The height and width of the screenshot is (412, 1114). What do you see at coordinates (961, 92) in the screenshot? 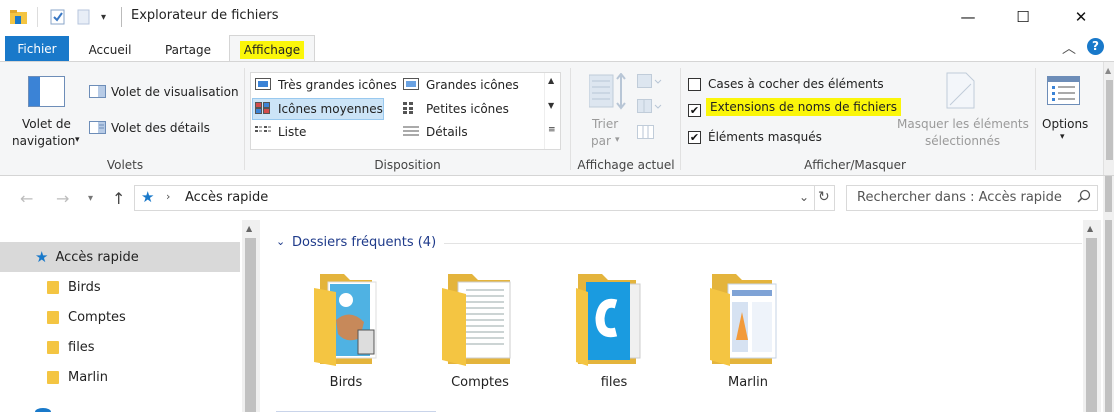
I see `hide-selected-items-icon` at bounding box center [961, 92].